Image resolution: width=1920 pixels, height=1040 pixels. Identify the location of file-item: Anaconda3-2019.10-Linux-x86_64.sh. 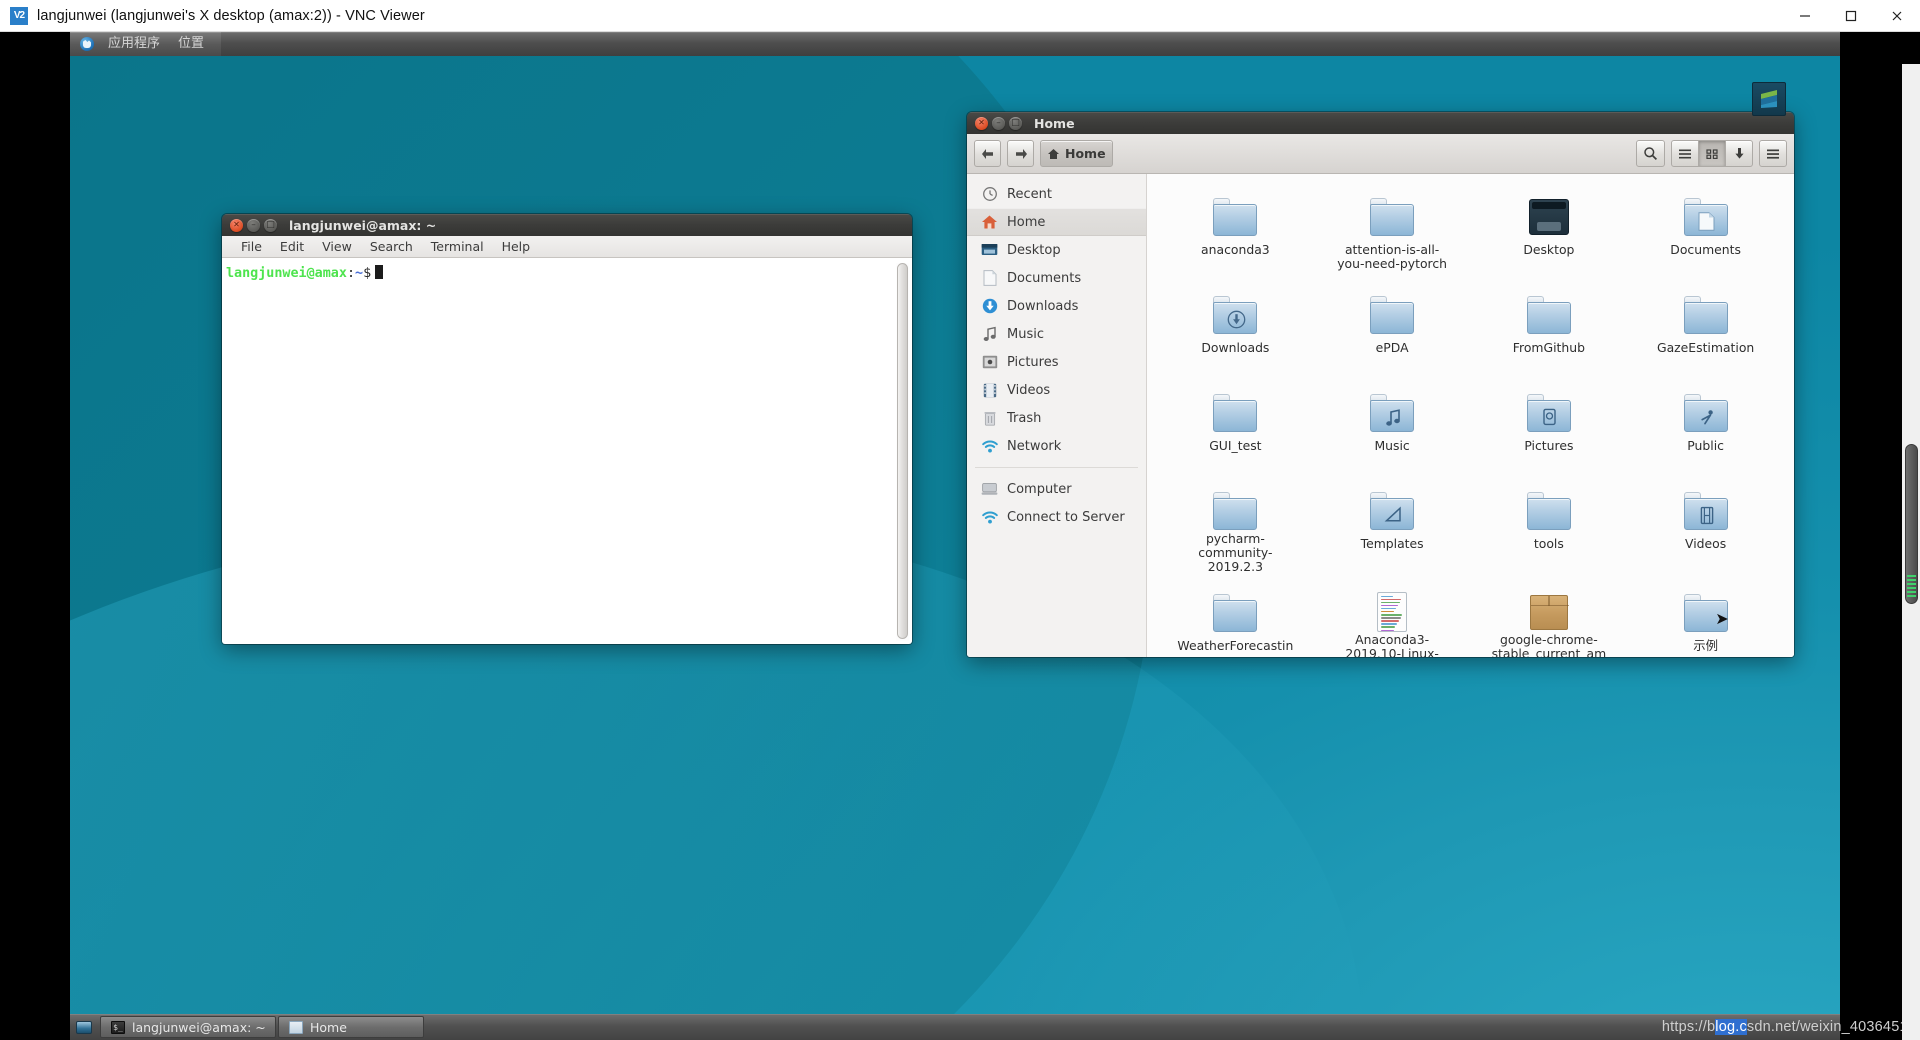
(1392, 621).